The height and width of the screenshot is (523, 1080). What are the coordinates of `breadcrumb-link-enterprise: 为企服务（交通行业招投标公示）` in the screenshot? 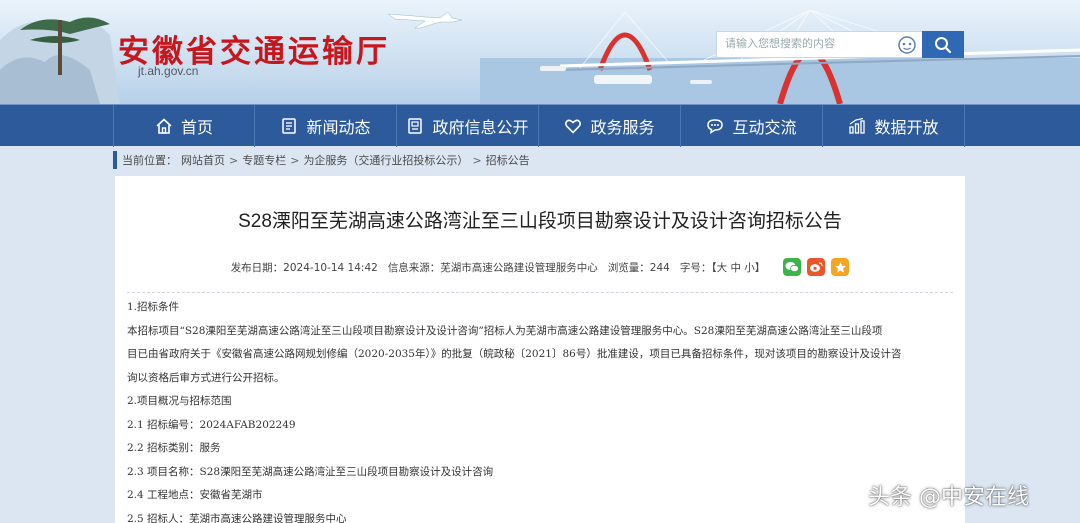 It's located at (385, 160).